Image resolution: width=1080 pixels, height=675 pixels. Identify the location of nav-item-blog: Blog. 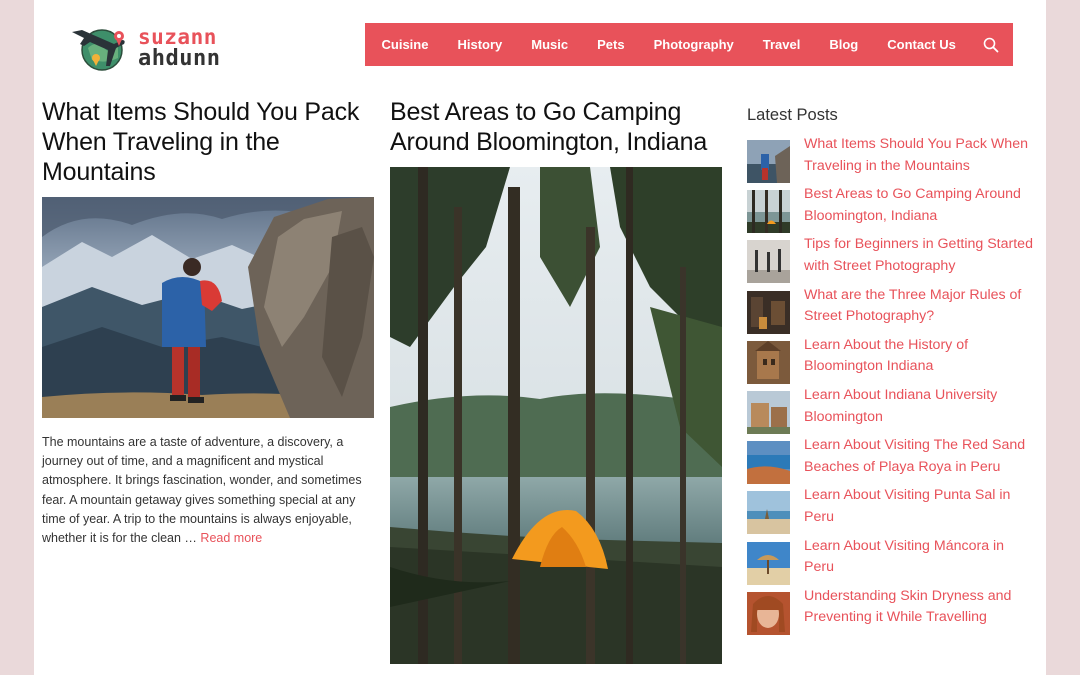
(844, 44).